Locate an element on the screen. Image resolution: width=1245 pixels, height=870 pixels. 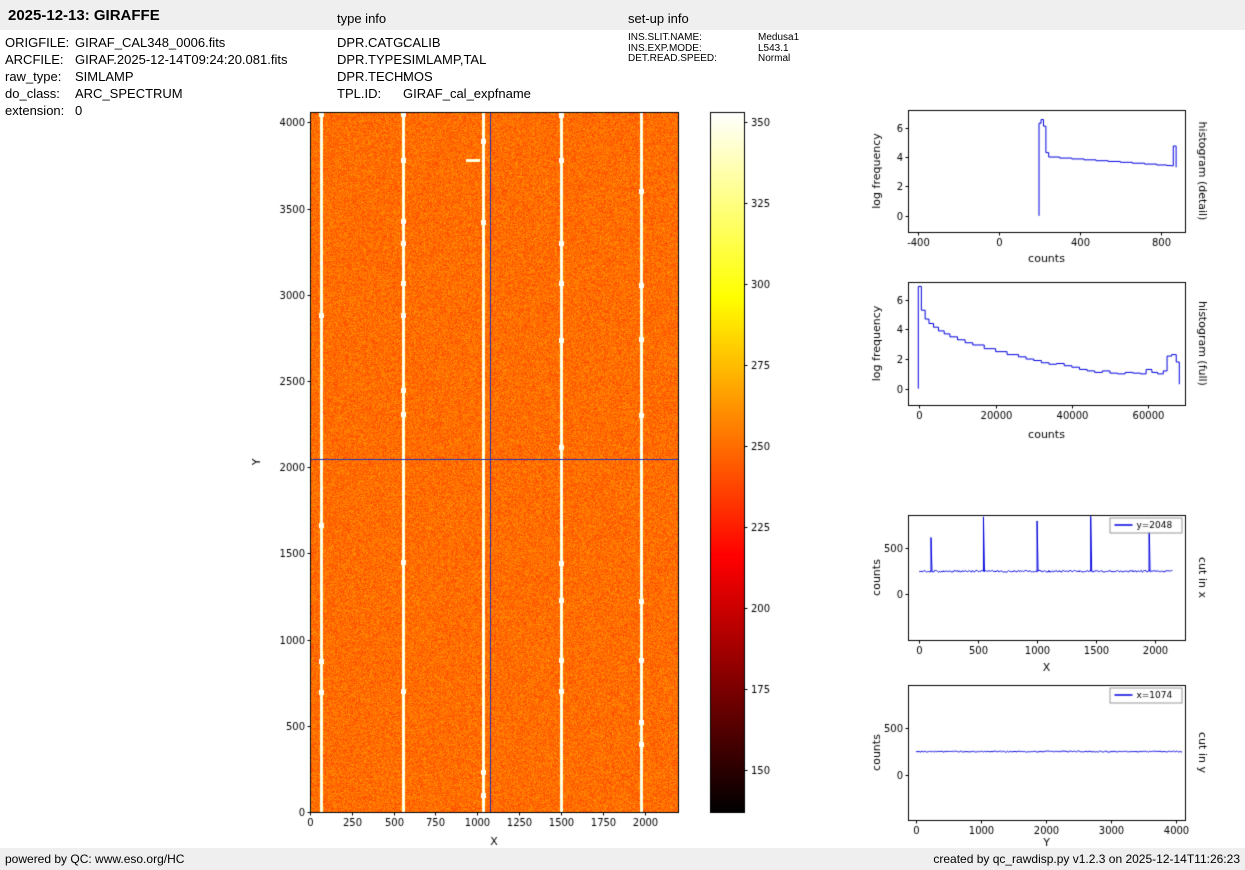
meta-label: DPR.TECH: is located at coordinates (372, 76).